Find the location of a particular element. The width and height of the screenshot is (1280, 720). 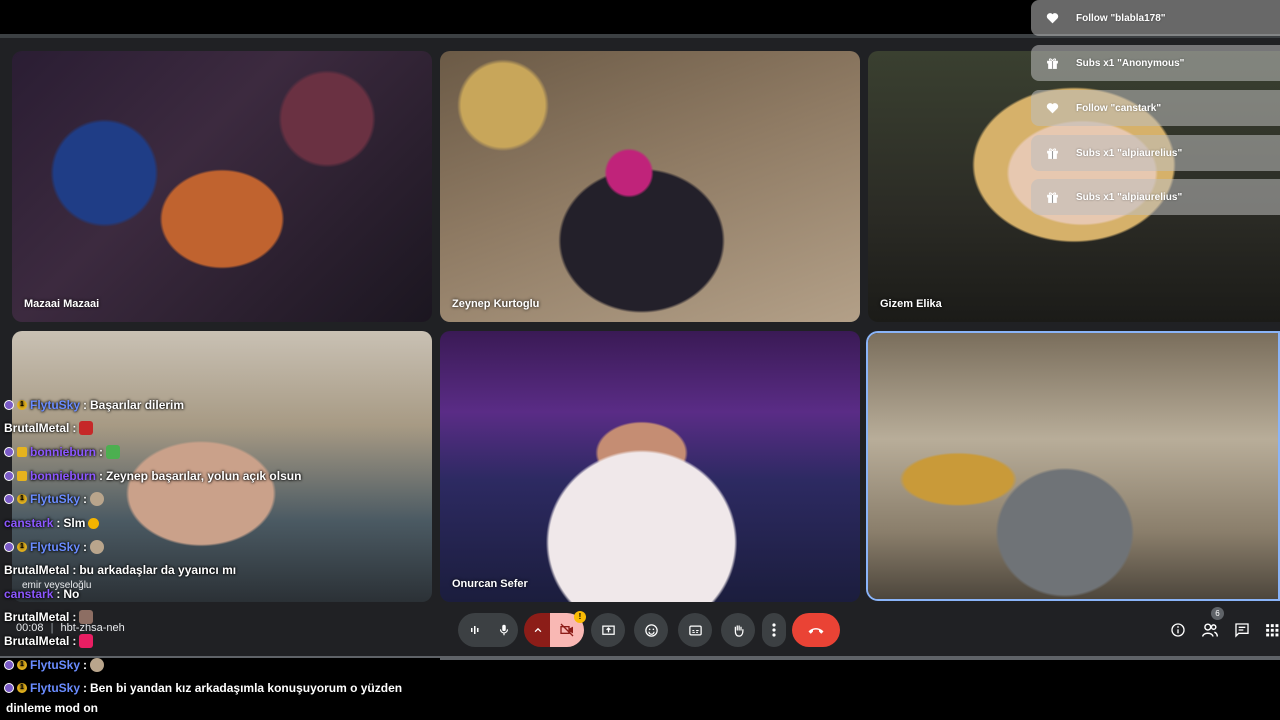

chat-text: bu arkadaşlar da yyaıncı mı is located at coordinates (158, 570).